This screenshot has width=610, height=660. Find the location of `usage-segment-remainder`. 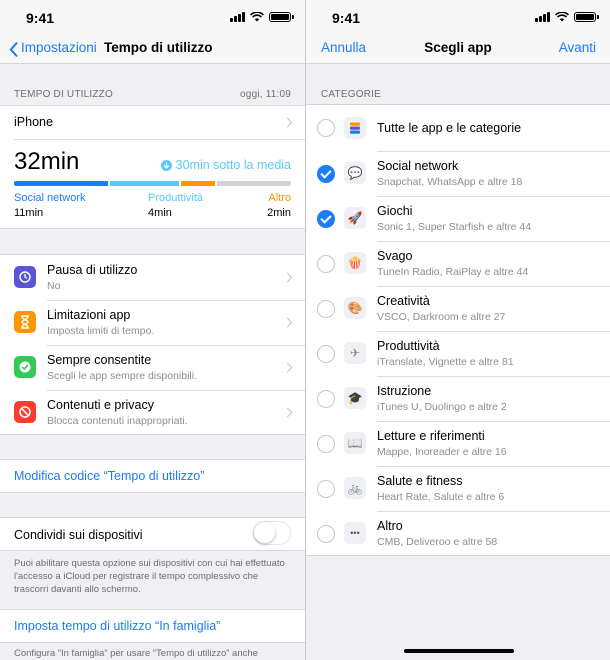

usage-segment-remainder is located at coordinates (253, 183).